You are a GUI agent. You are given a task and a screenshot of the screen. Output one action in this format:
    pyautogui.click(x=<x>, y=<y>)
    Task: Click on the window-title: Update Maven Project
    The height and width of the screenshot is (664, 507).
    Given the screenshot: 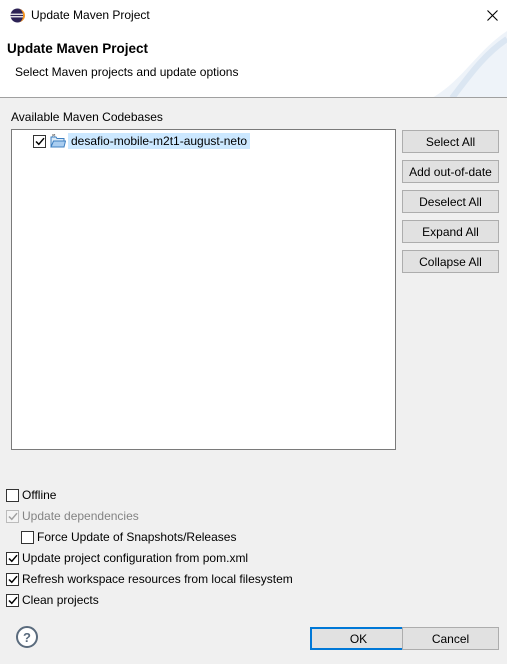 What is the action you would take?
    pyautogui.click(x=90, y=15)
    